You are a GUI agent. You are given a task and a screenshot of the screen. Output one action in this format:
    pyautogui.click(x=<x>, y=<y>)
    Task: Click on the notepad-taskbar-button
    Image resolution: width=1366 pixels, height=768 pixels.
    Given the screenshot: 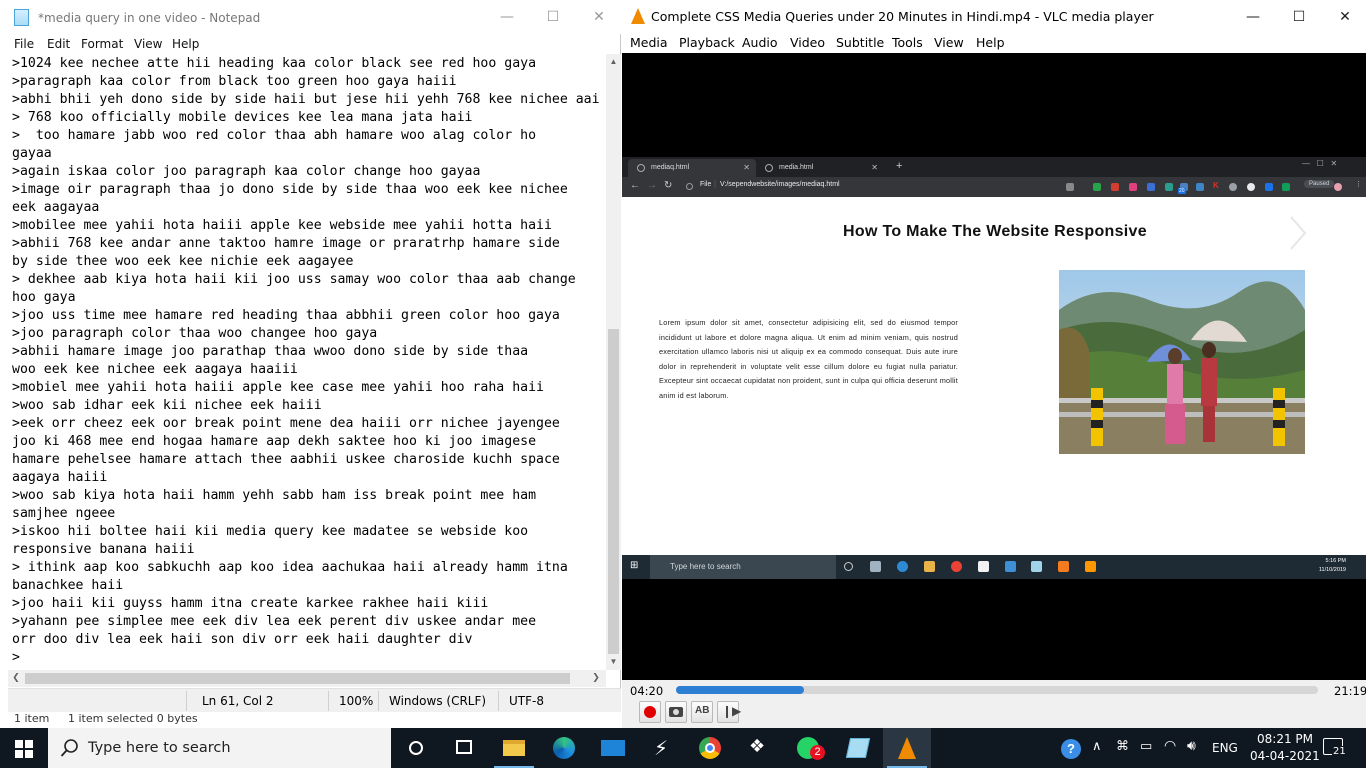 What is the action you would take?
    pyautogui.click(x=858, y=748)
    